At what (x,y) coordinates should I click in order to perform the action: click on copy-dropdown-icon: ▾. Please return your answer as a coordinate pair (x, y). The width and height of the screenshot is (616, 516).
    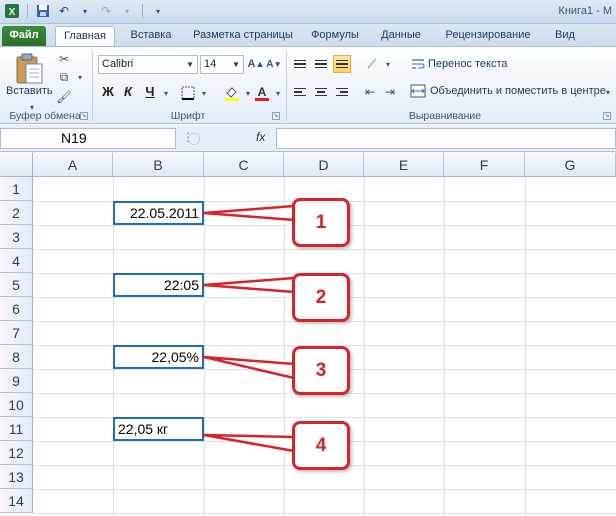
    Looking at the image, I should click on (80, 77).